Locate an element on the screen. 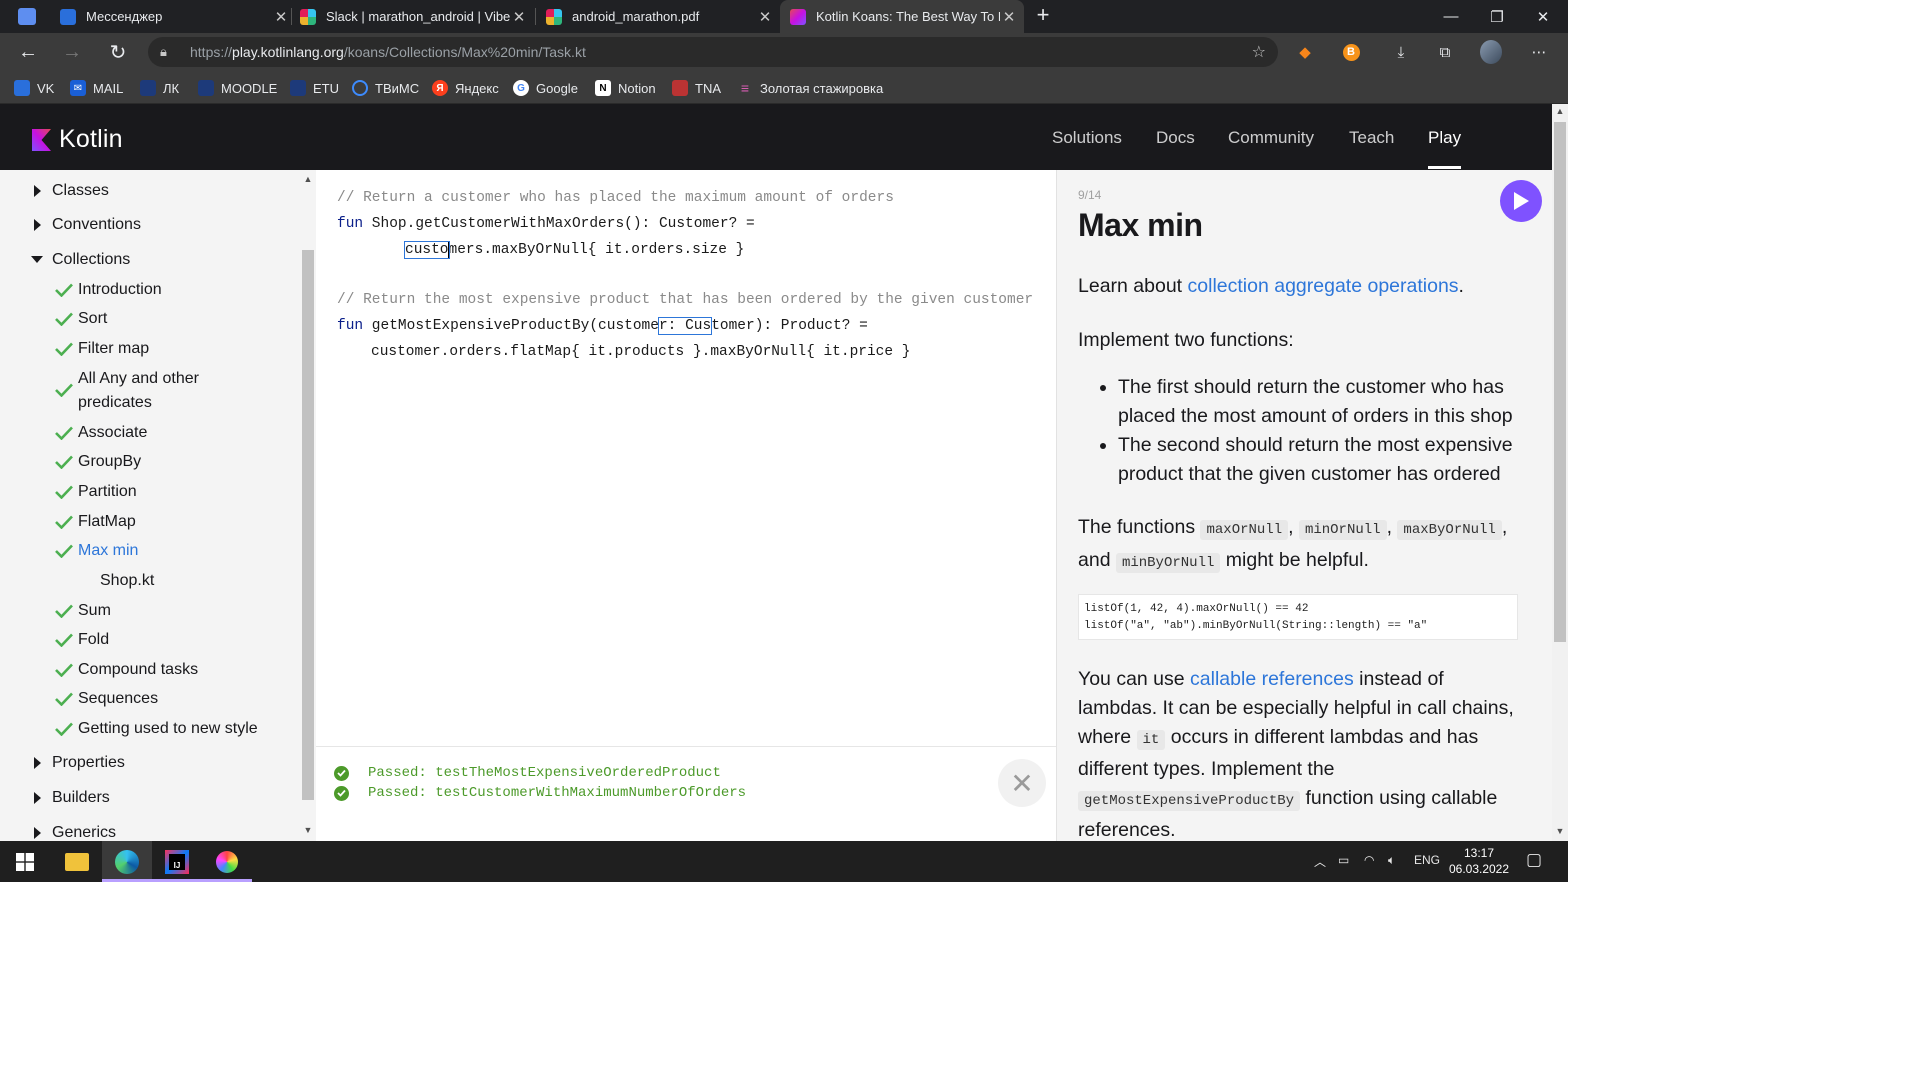 The image size is (1920, 1080). battery-icon: ▭ is located at coordinates (1343, 860).